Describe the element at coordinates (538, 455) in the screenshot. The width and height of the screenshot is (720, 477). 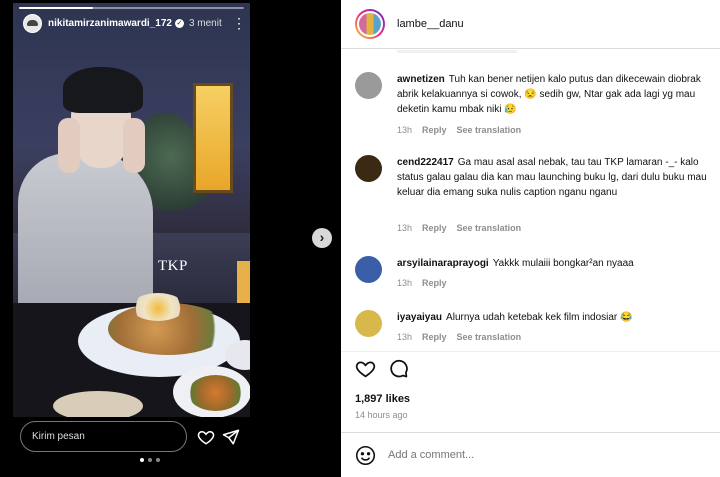
I see `add-comment-input` at that location.